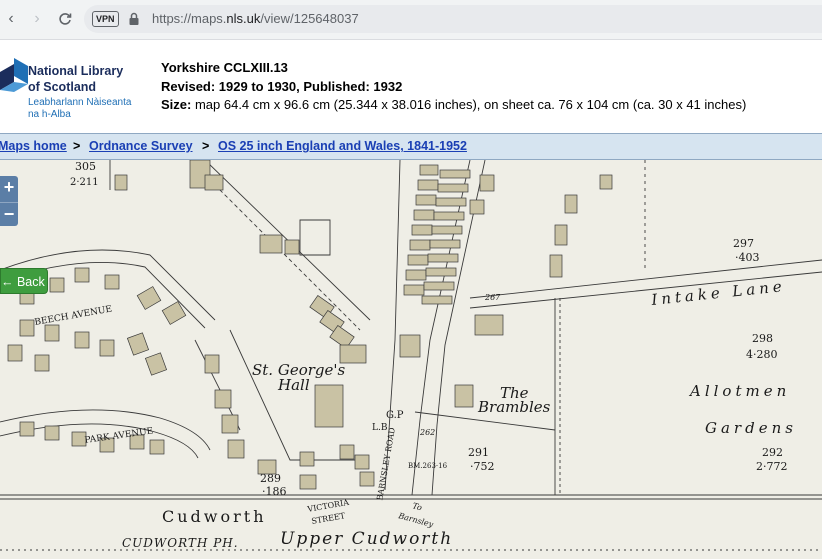  What do you see at coordinates (366, 539) in the screenshot?
I see `map-label-upper-cudworth: Upper Cudworth` at bounding box center [366, 539].